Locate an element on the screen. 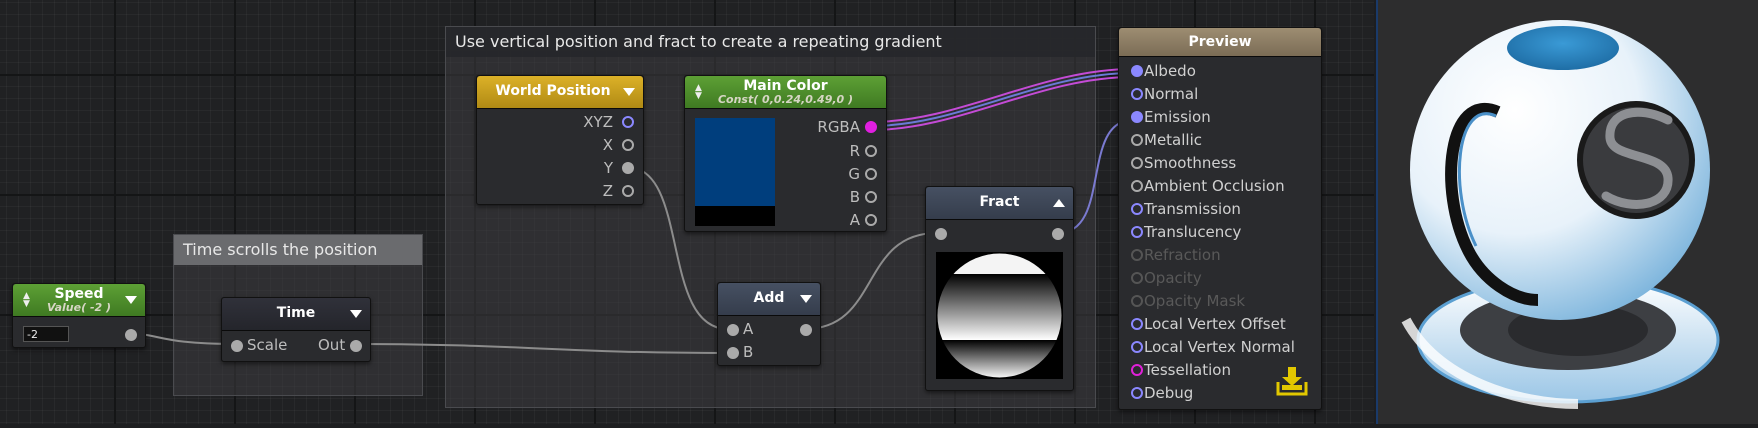 Image resolution: width=1758 pixels, height=428 pixels. world-position-header: World Position is located at coordinates (560, 92).